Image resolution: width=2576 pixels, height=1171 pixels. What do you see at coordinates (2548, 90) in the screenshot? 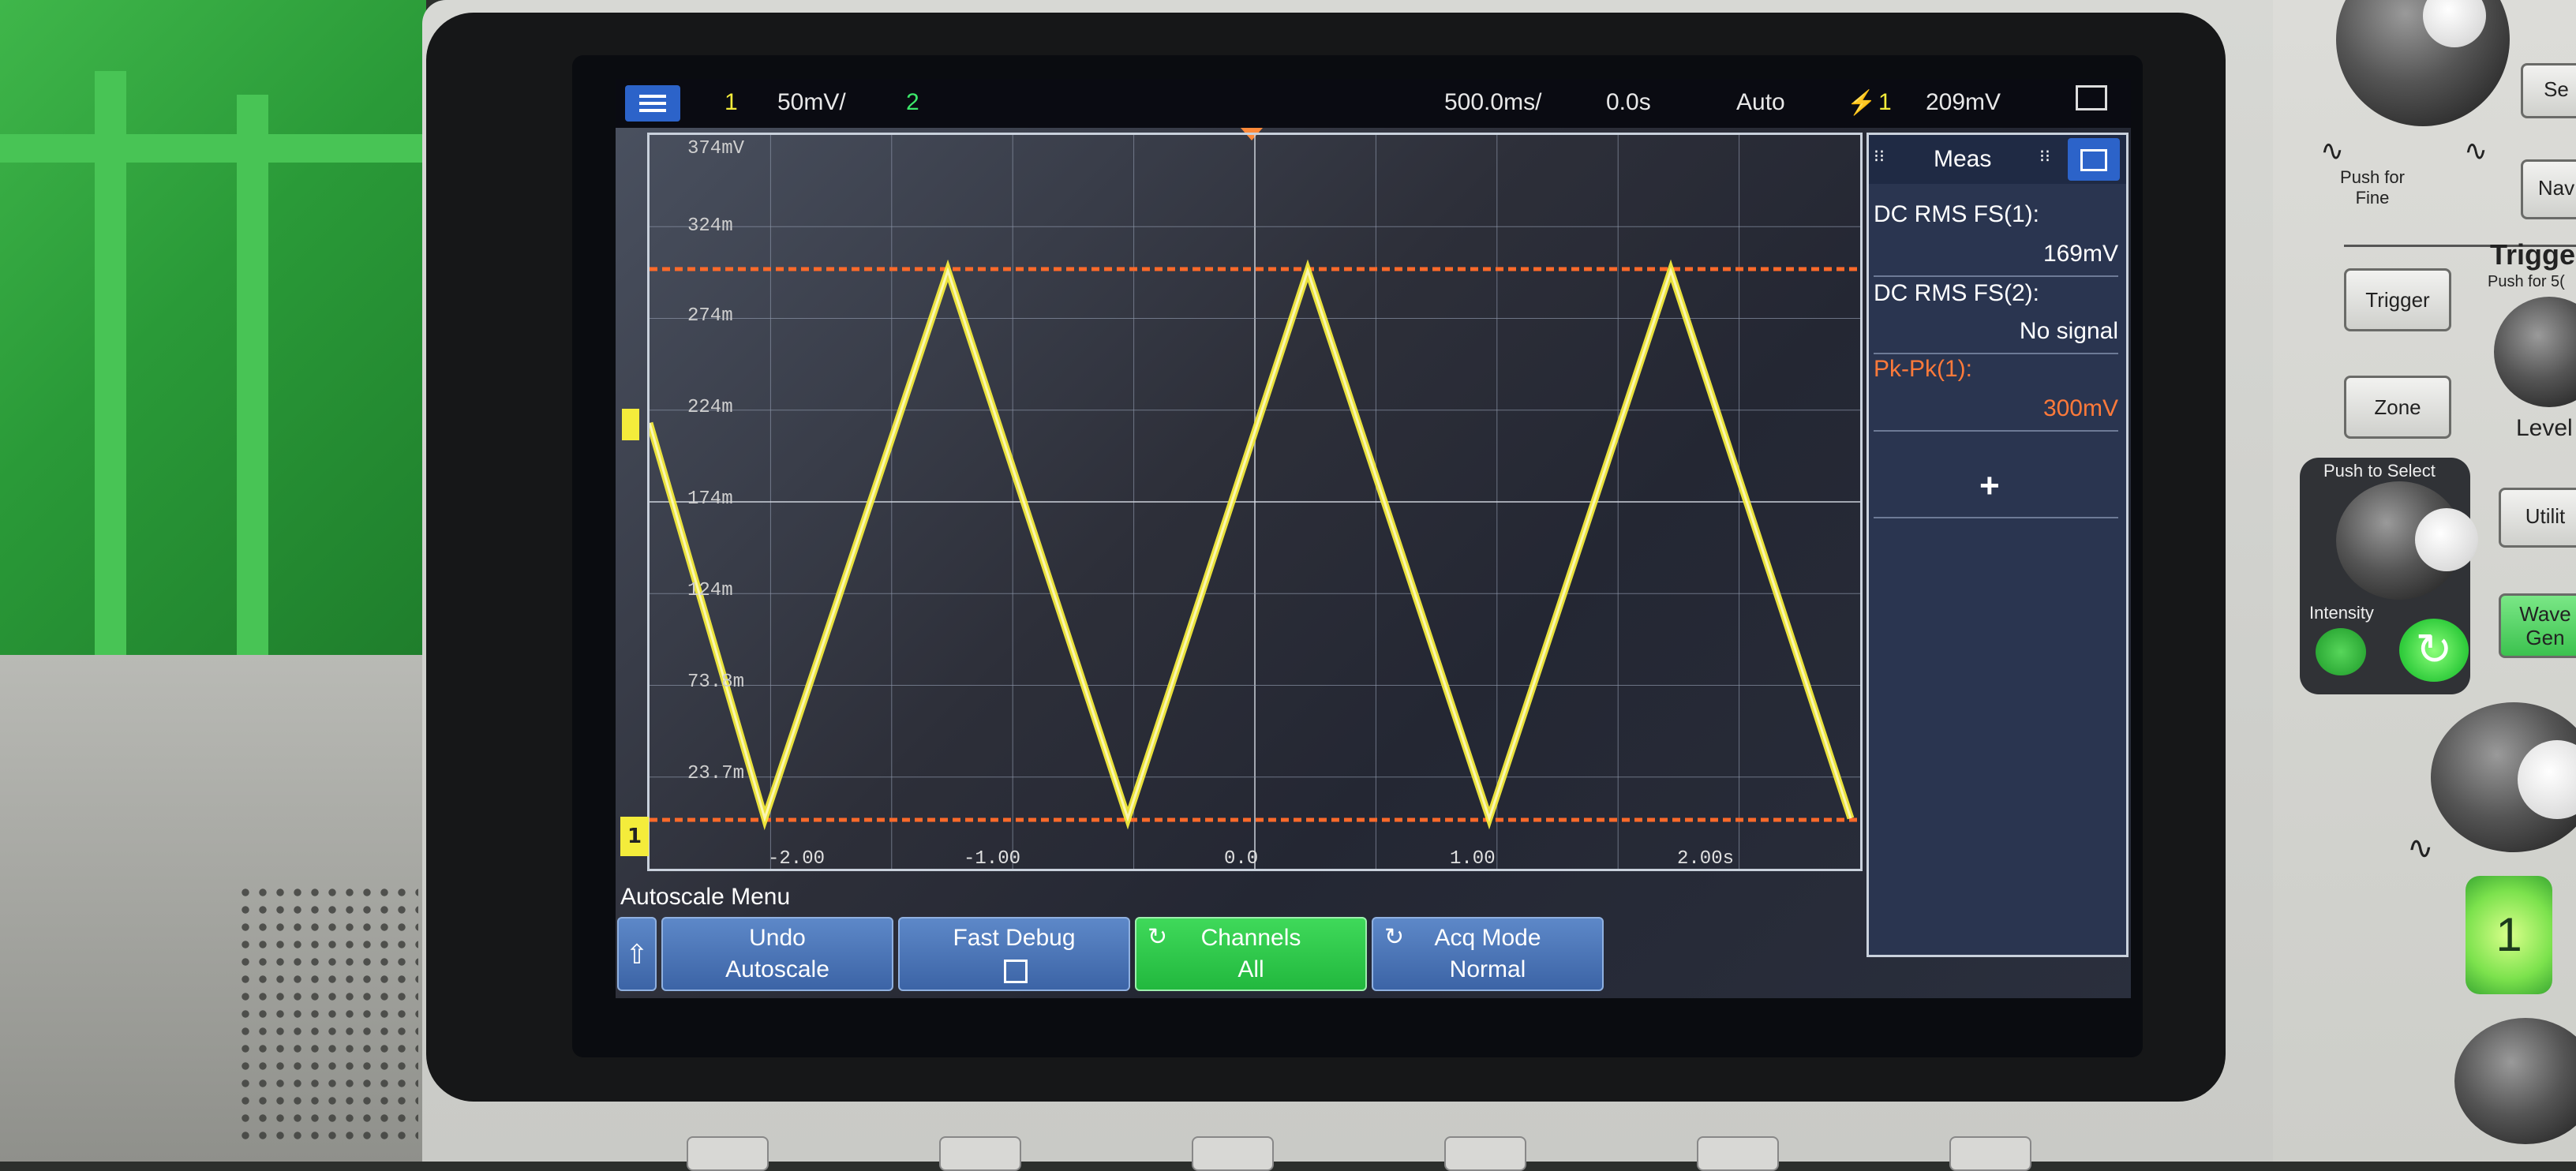
I see `sel-button: Se` at bounding box center [2548, 90].